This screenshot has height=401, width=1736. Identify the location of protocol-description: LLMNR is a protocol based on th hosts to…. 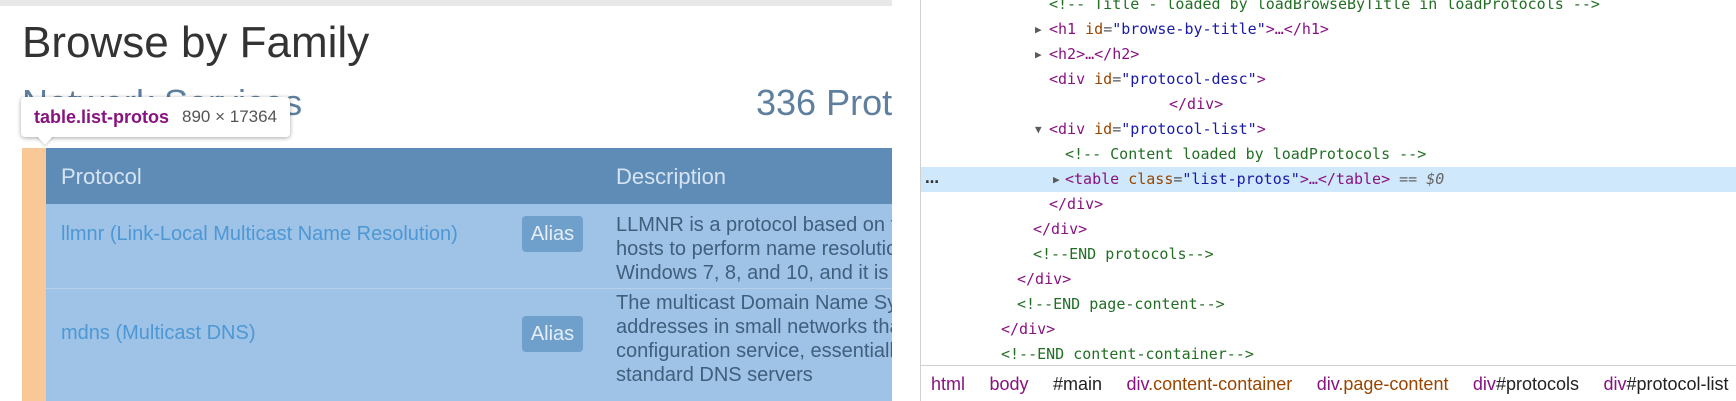
(754, 249).